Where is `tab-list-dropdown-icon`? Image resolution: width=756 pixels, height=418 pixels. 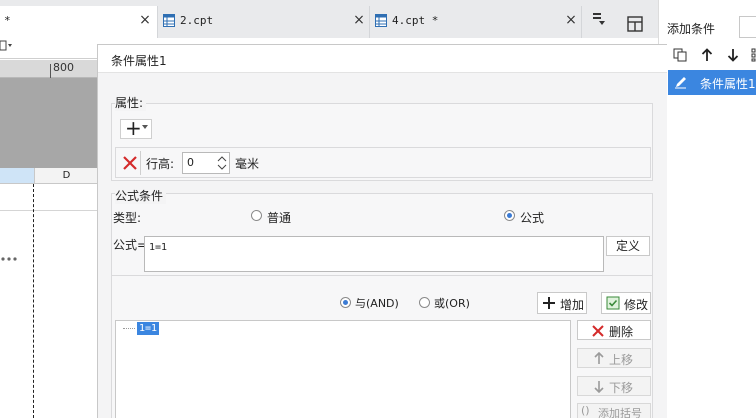
tab-list-dropdown-icon is located at coordinates (599, 19).